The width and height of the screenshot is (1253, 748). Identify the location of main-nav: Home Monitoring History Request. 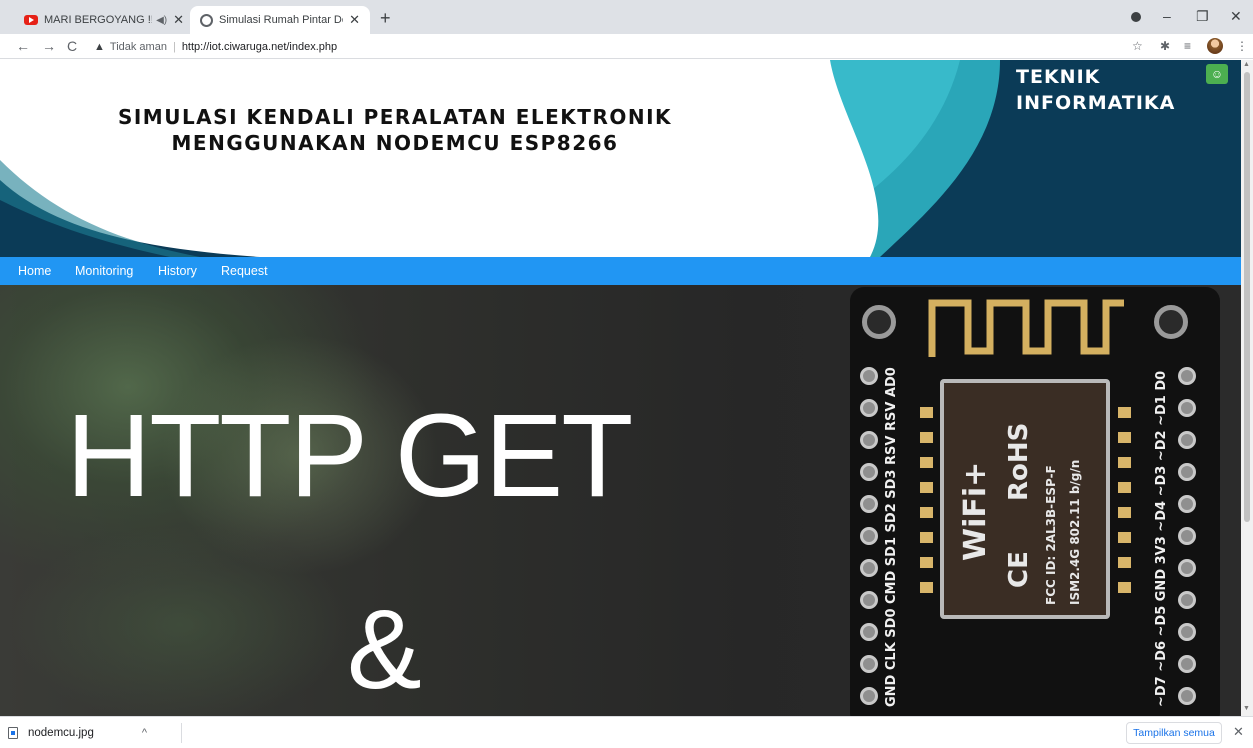
(620, 271).